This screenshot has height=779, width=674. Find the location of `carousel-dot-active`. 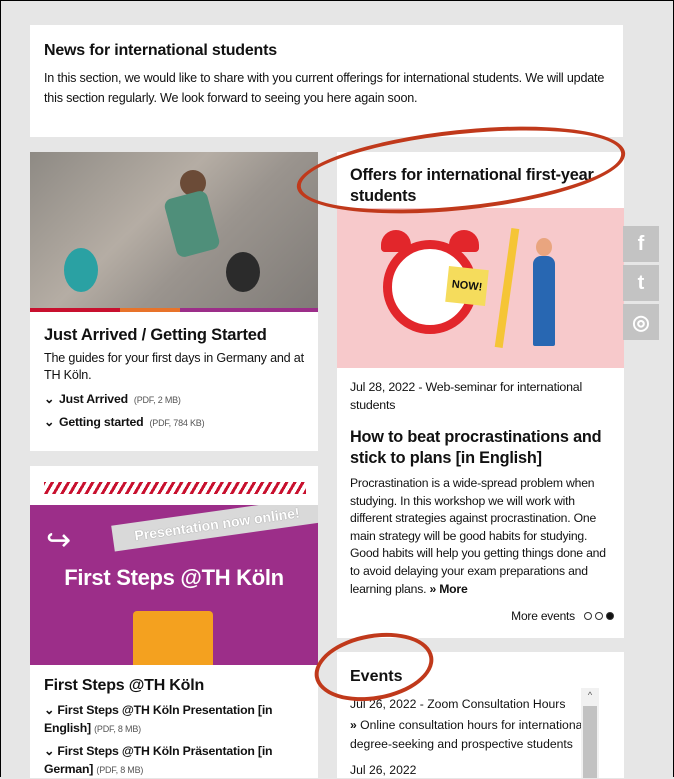

carousel-dot-active is located at coordinates (610, 616).